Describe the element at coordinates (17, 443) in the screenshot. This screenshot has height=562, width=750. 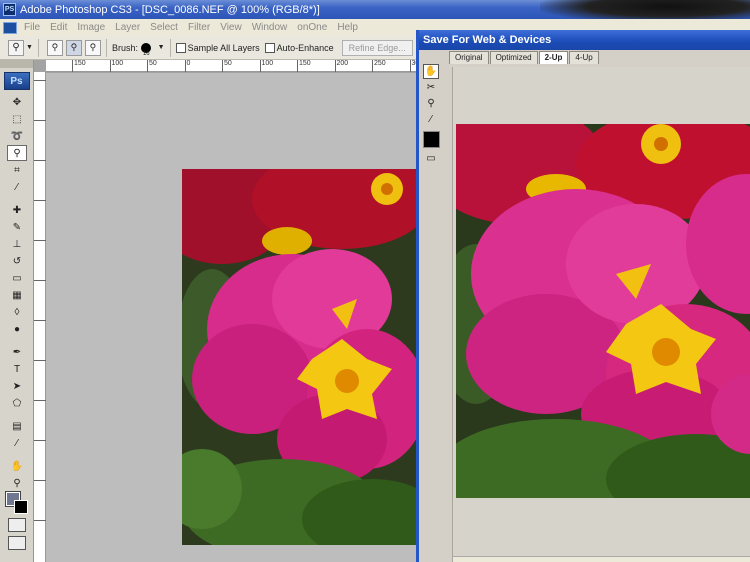
I see `eyedropper-2-tool-icon: ⁄` at that location.